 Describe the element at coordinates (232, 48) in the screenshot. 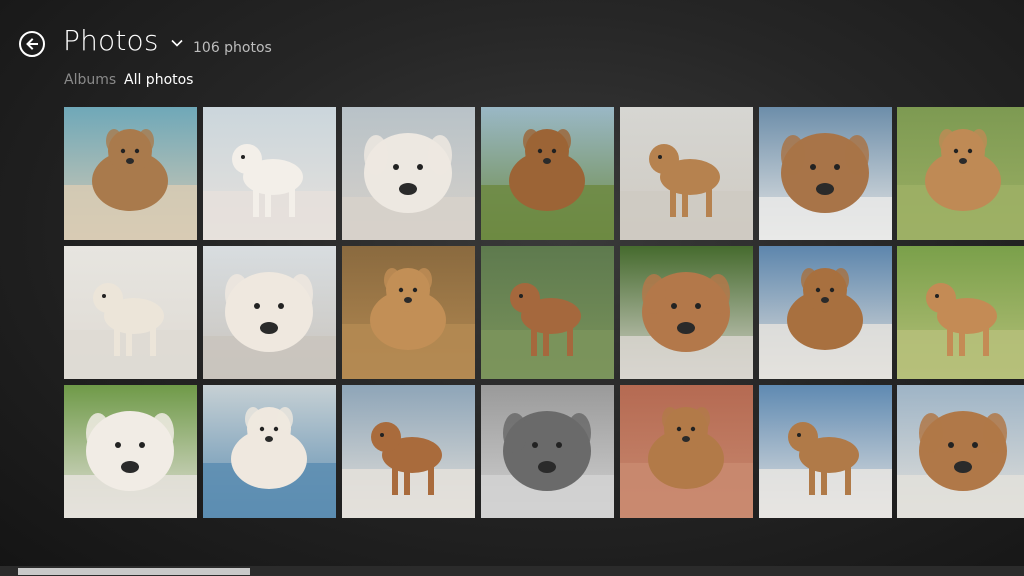

I see `photo-count: 106 photos` at that location.